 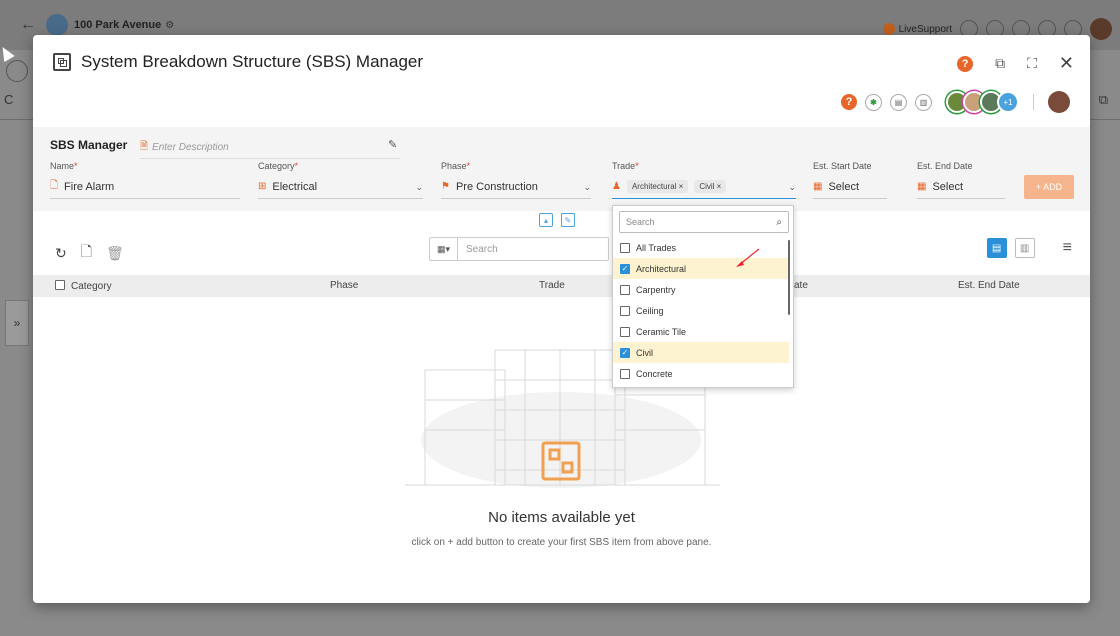 I want to click on close-icon: ✕, so click(x=1066, y=63).